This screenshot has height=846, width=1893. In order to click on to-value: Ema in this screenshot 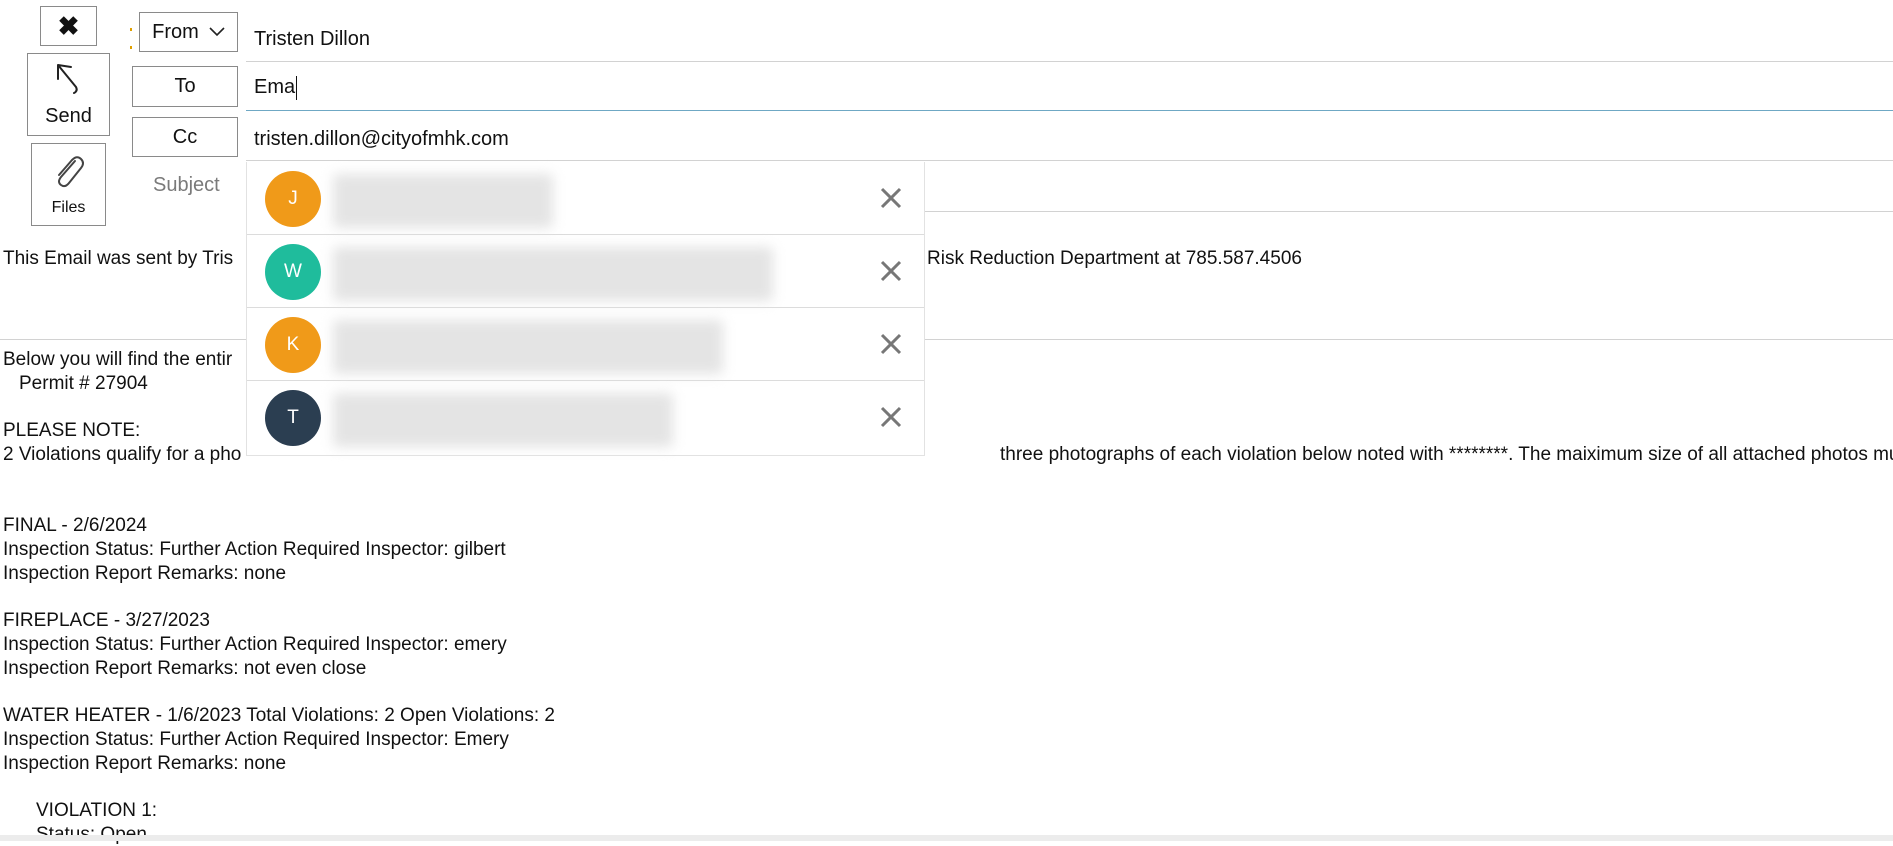, I will do `click(275, 87)`.